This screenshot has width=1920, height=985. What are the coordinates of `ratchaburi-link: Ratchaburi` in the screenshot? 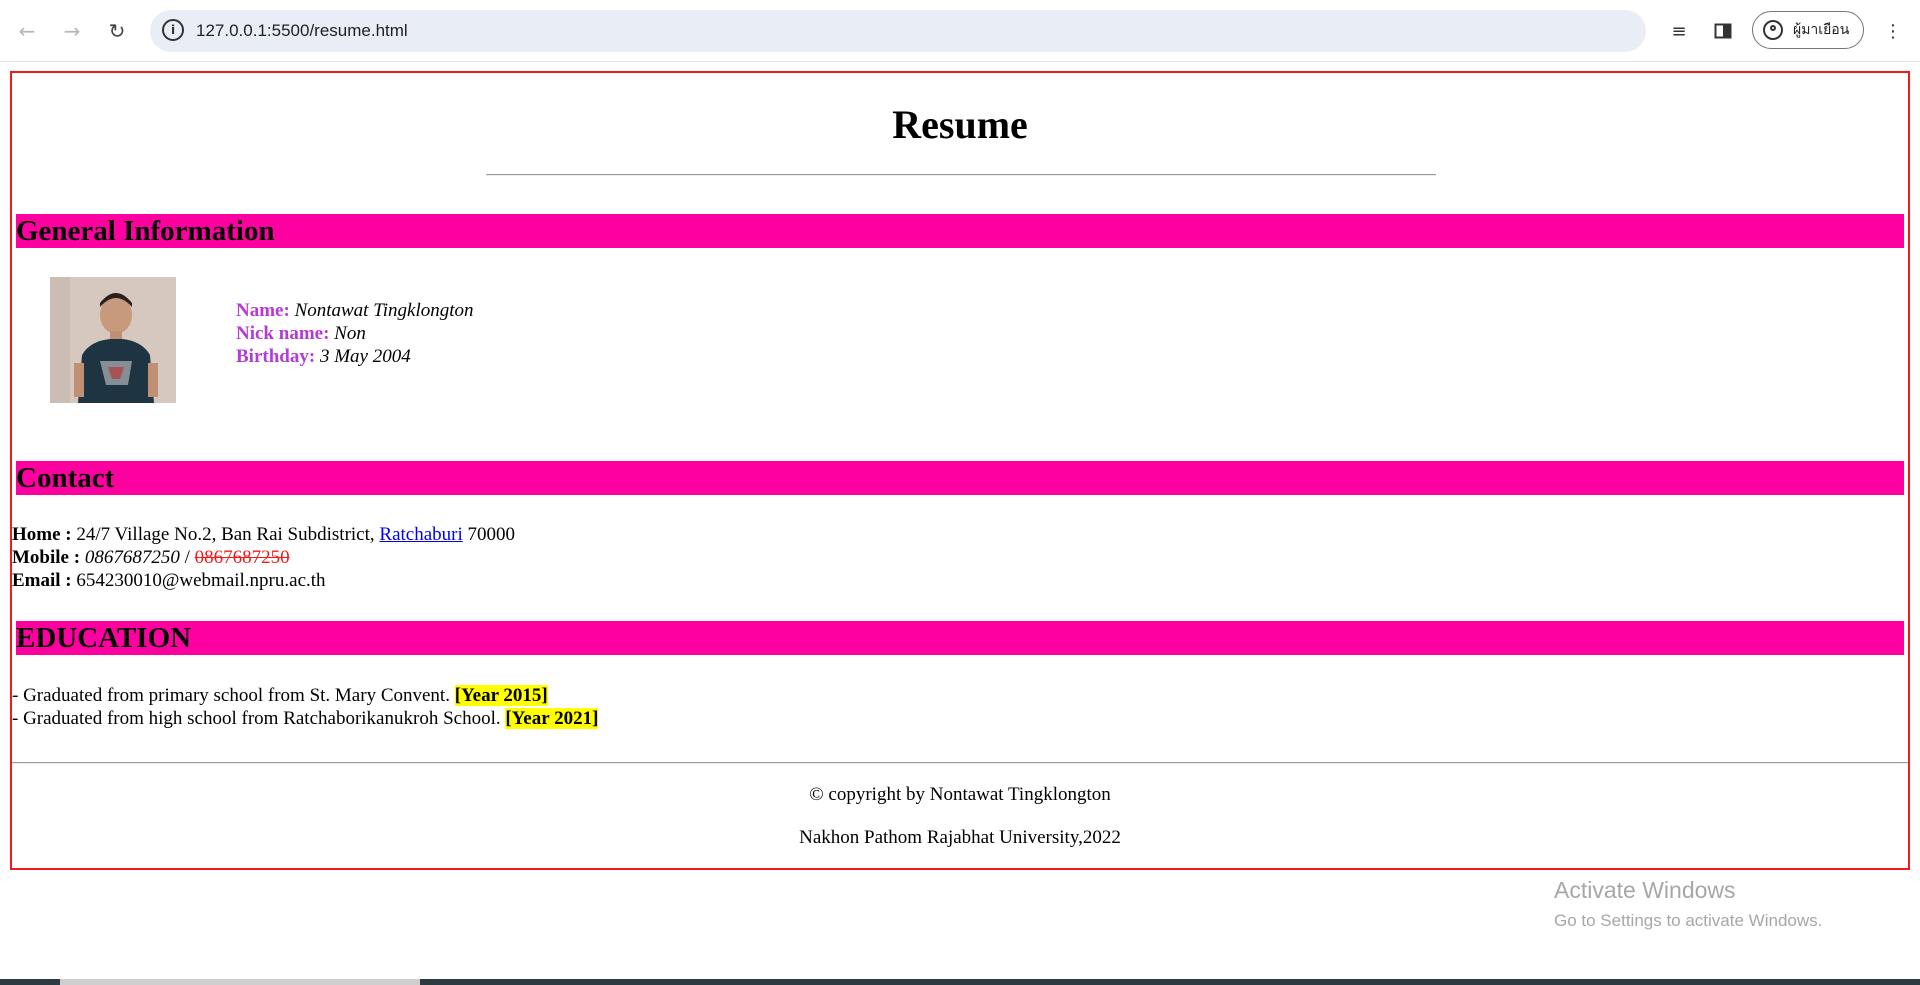 It's located at (420, 534).